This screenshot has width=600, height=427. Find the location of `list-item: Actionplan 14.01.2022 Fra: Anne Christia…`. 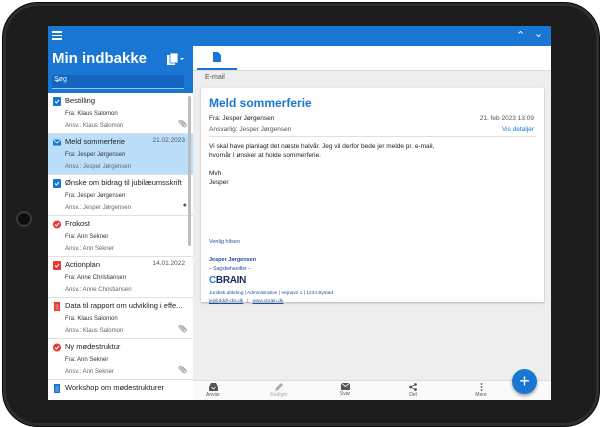

list-item: Actionplan 14.01.2022 Fra: Anne Christia… is located at coordinates (120, 277).